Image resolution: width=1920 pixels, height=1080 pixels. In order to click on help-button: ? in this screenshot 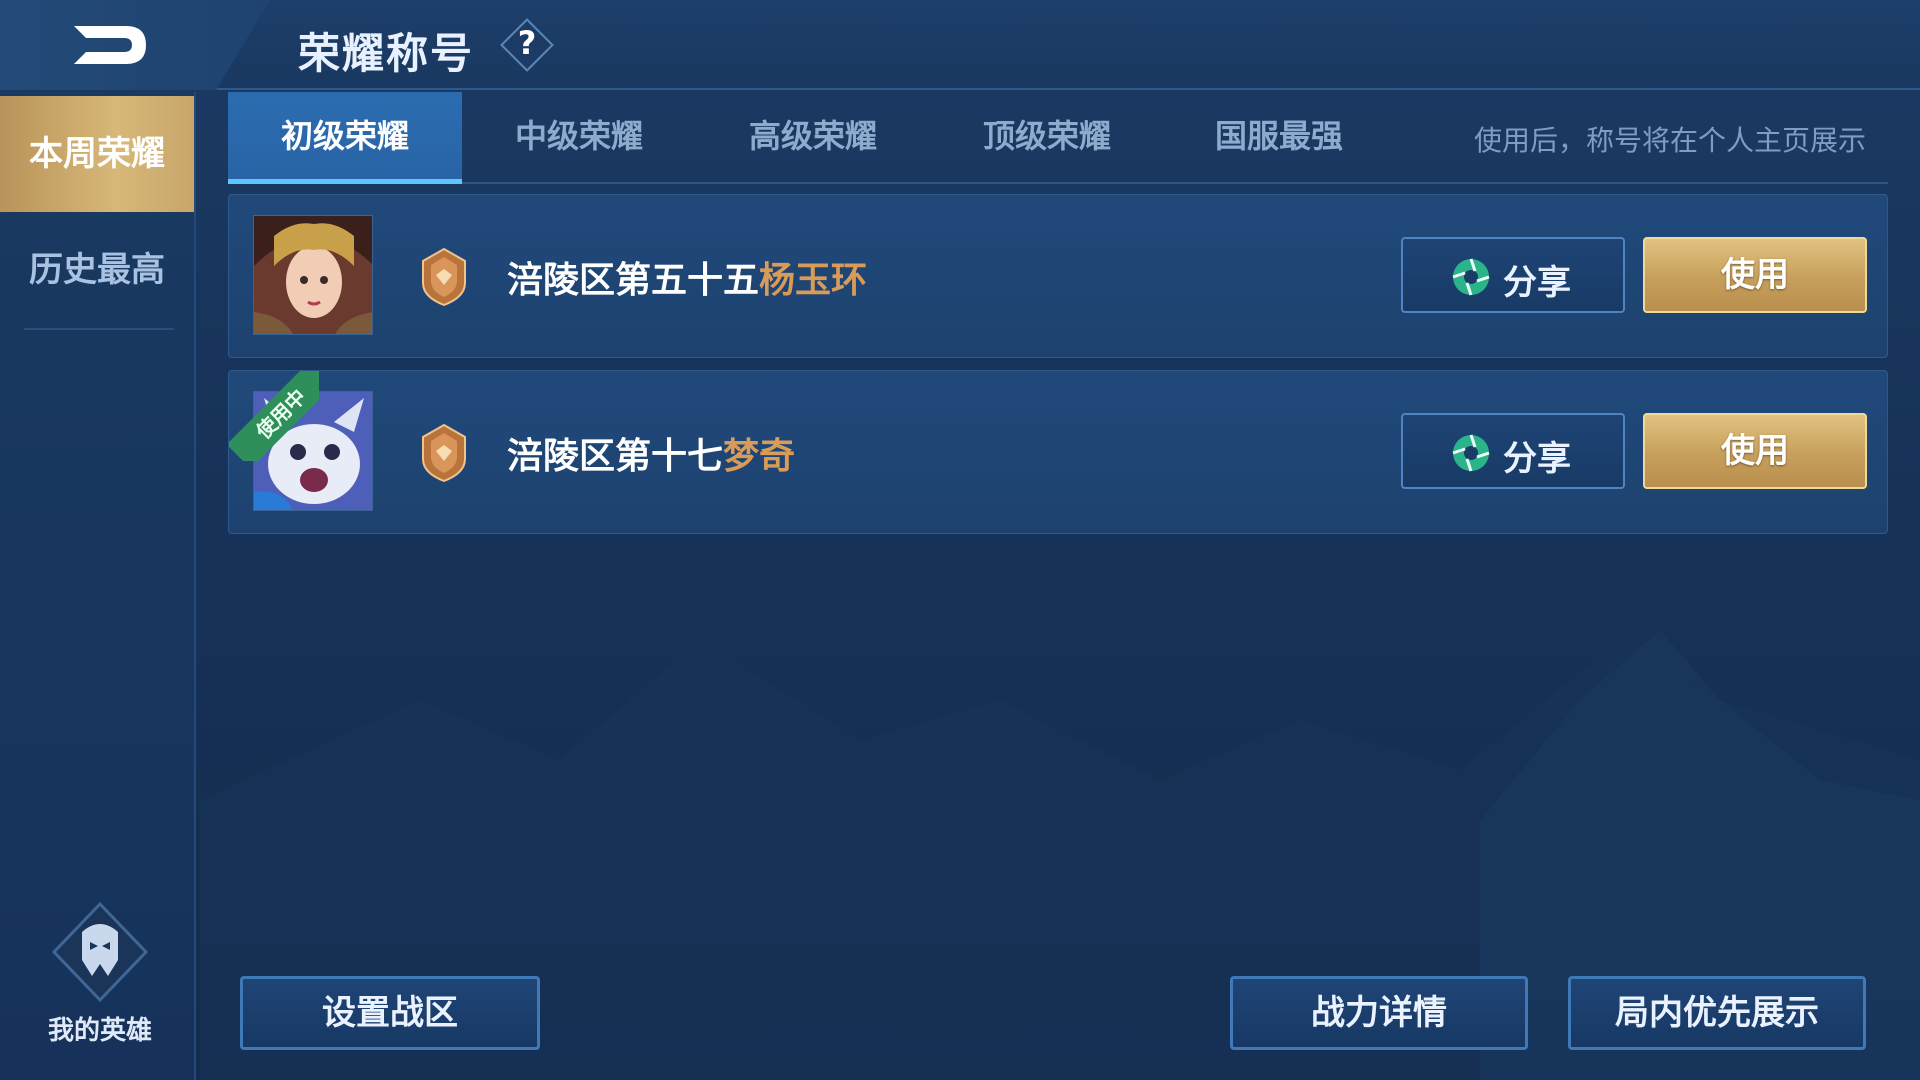, I will do `click(527, 45)`.